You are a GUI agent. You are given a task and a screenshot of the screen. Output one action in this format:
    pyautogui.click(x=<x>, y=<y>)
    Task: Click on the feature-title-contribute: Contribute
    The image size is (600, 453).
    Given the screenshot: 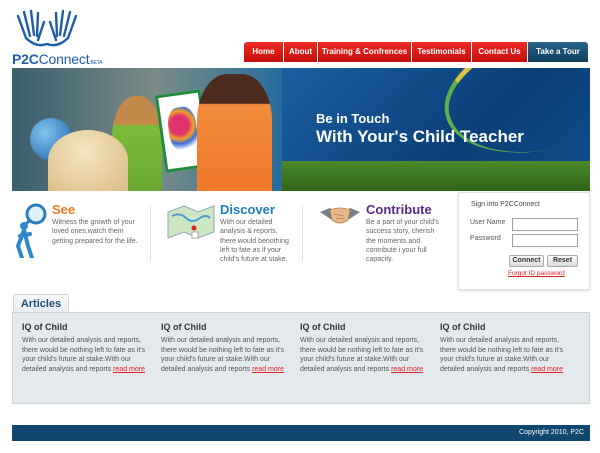 What is the action you would take?
    pyautogui.click(x=399, y=209)
    